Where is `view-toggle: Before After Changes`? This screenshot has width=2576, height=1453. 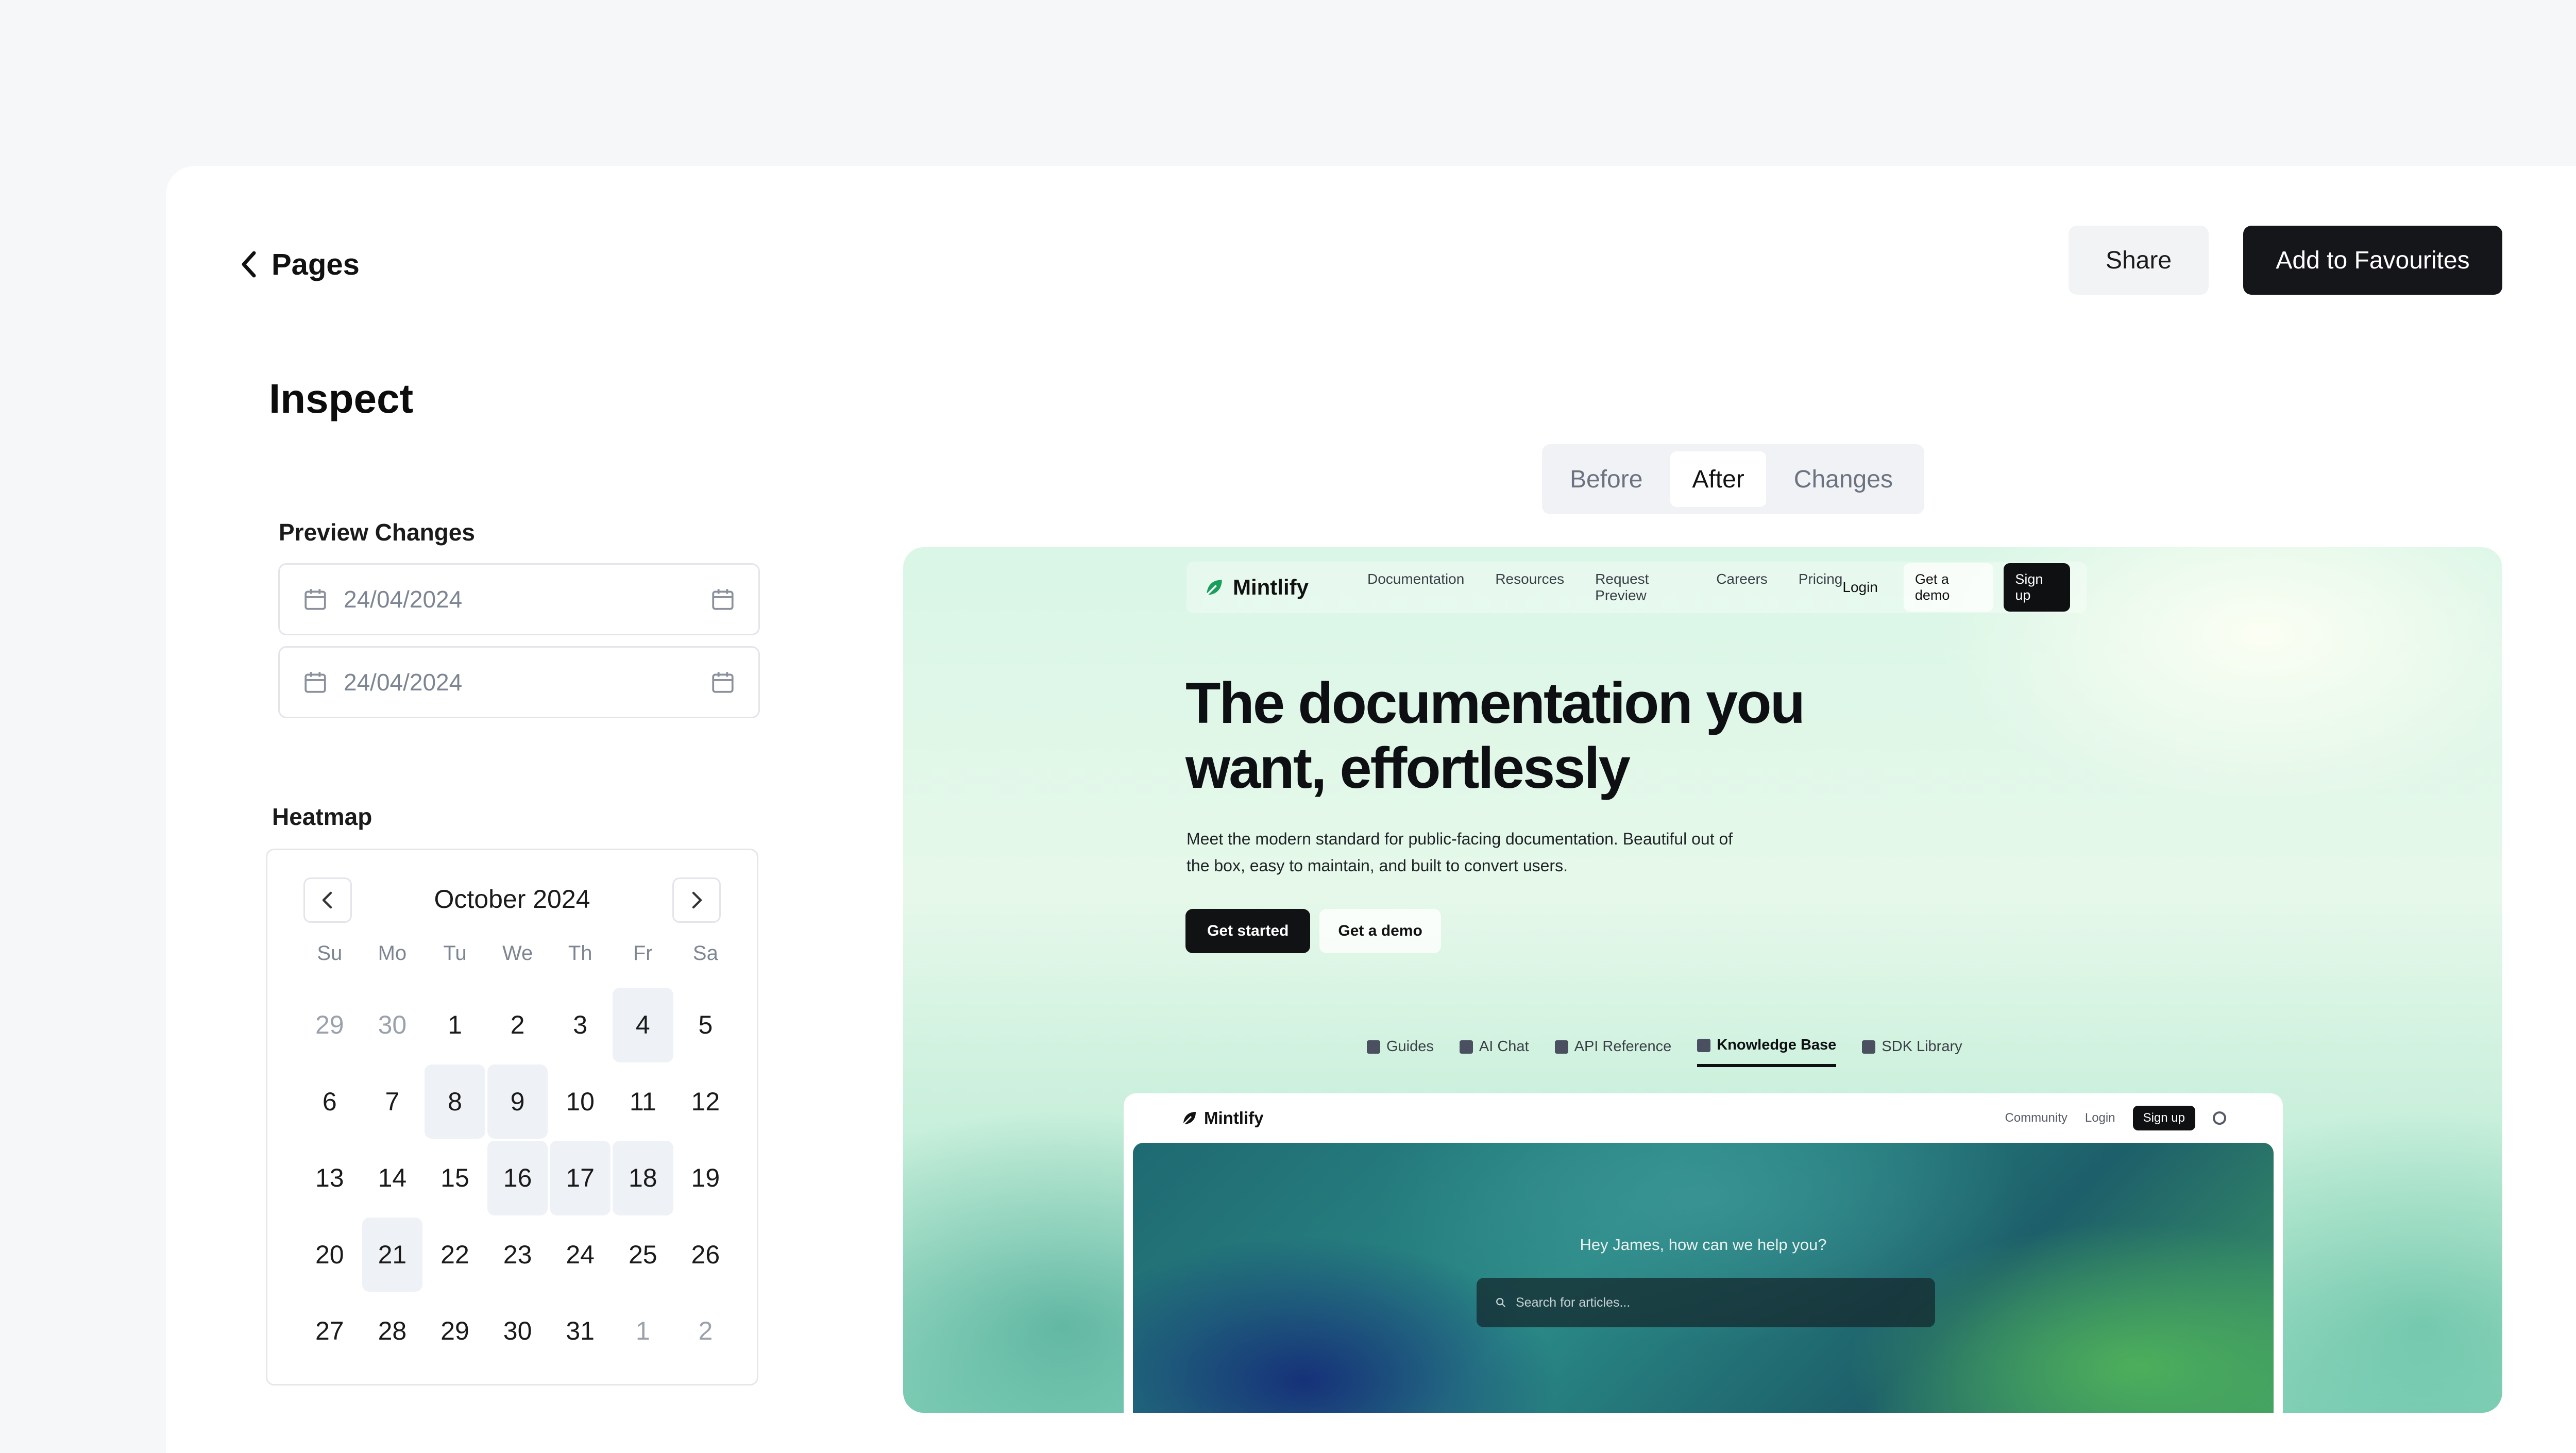
view-toggle: Before After Changes is located at coordinates (1733, 479).